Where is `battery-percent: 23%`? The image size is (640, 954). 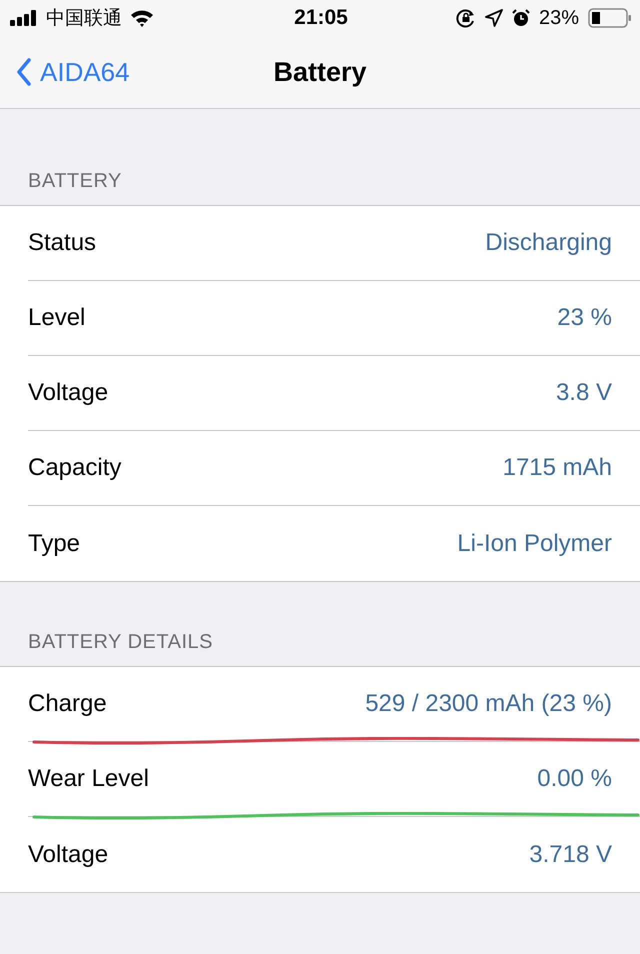 battery-percent: 23% is located at coordinates (558, 18).